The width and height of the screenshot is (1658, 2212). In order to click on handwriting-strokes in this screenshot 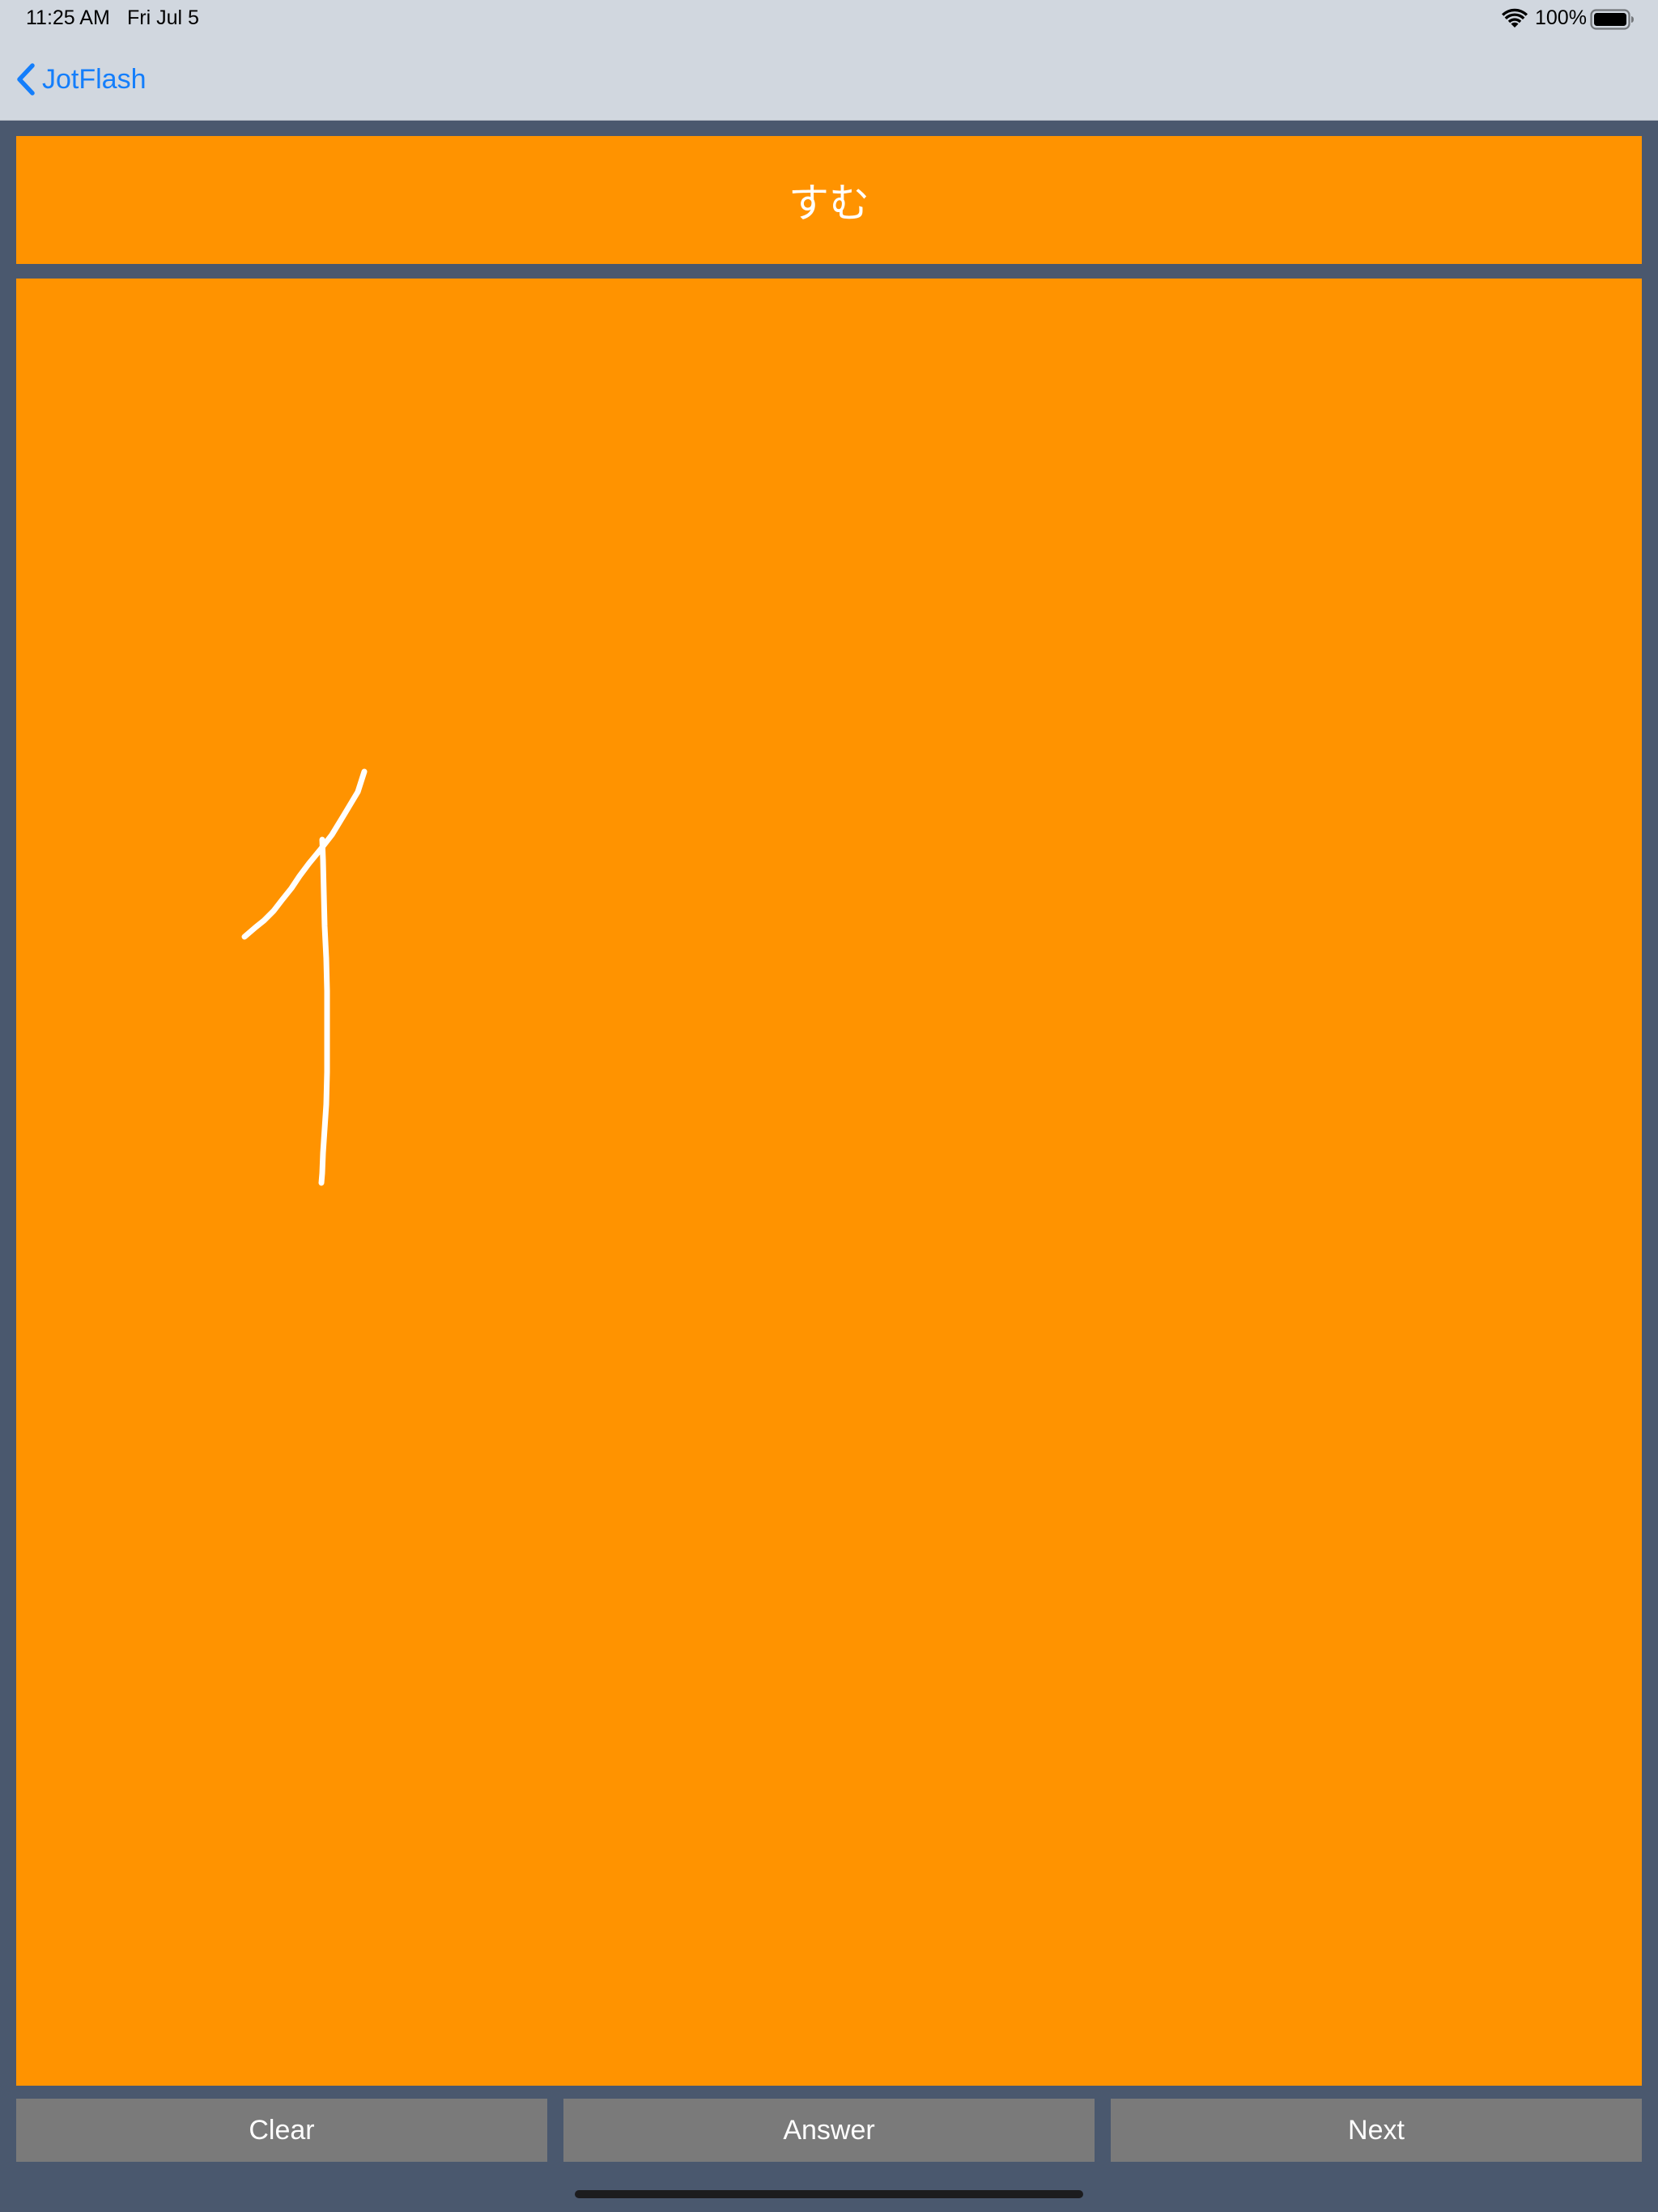, I will do `click(304, 977)`.